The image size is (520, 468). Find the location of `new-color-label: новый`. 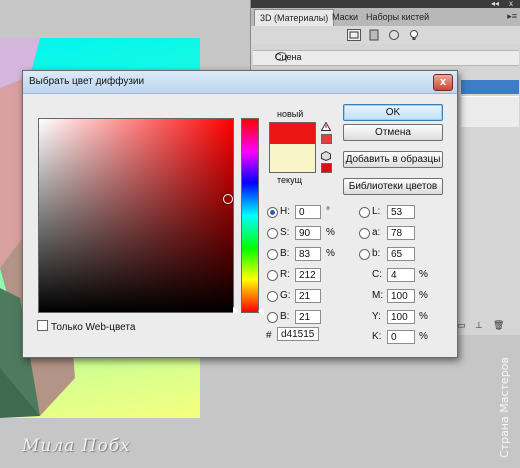

new-color-label: новый is located at coordinates (290, 114).